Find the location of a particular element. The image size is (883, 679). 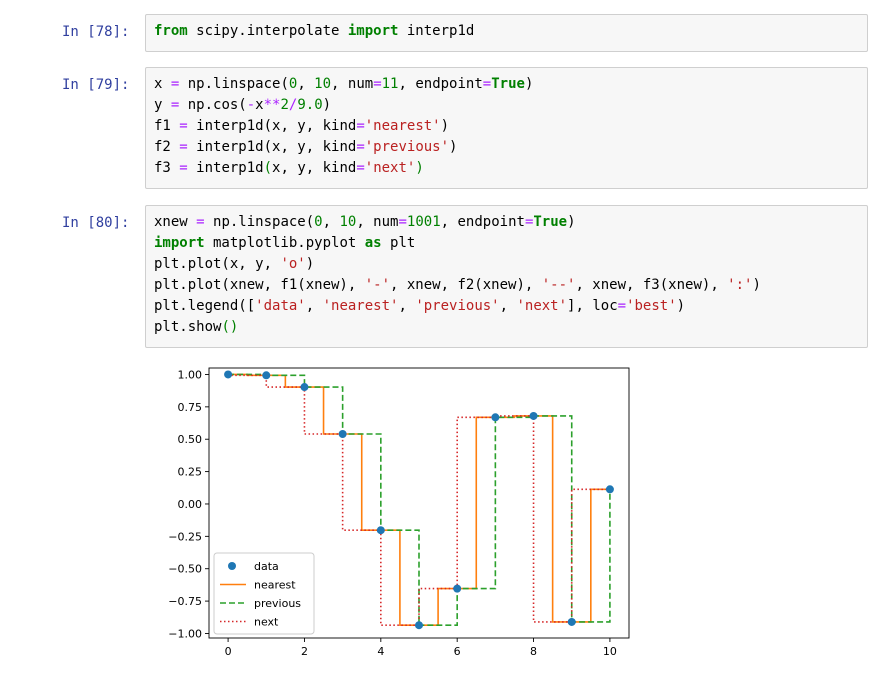

x-tick-label: 8 is located at coordinates (533, 651).